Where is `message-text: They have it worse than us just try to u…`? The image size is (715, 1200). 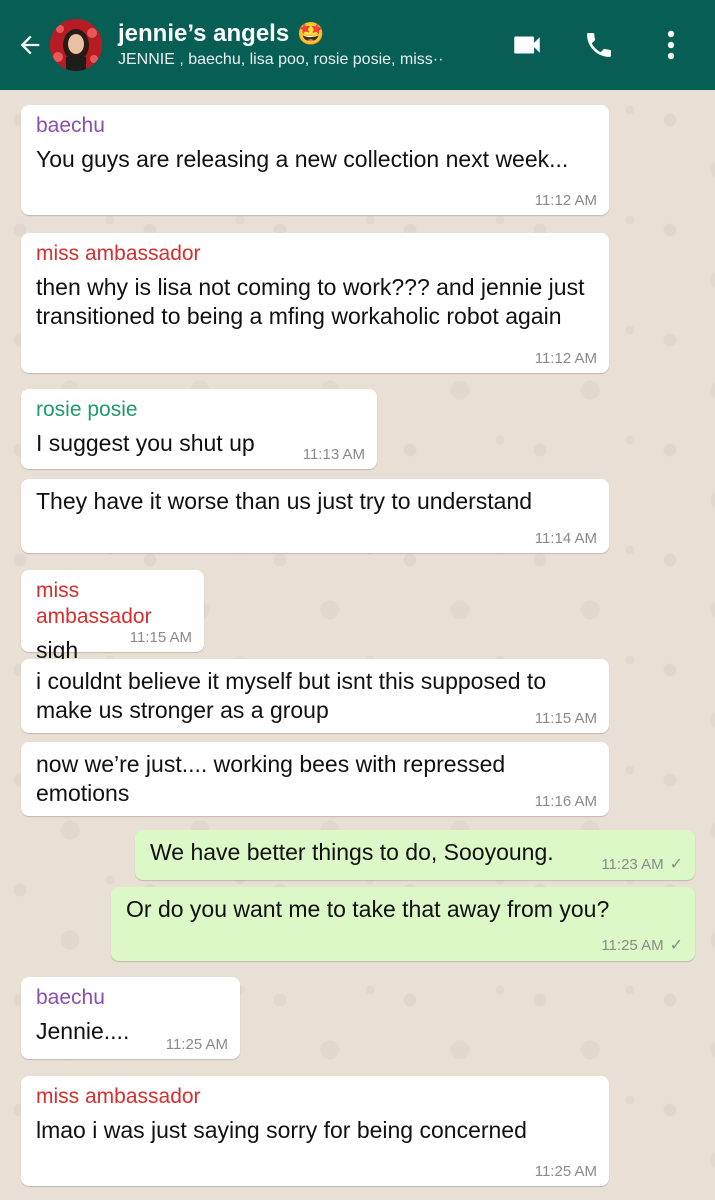
message-text: They have it worse than us just try to u… is located at coordinates (284, 501).